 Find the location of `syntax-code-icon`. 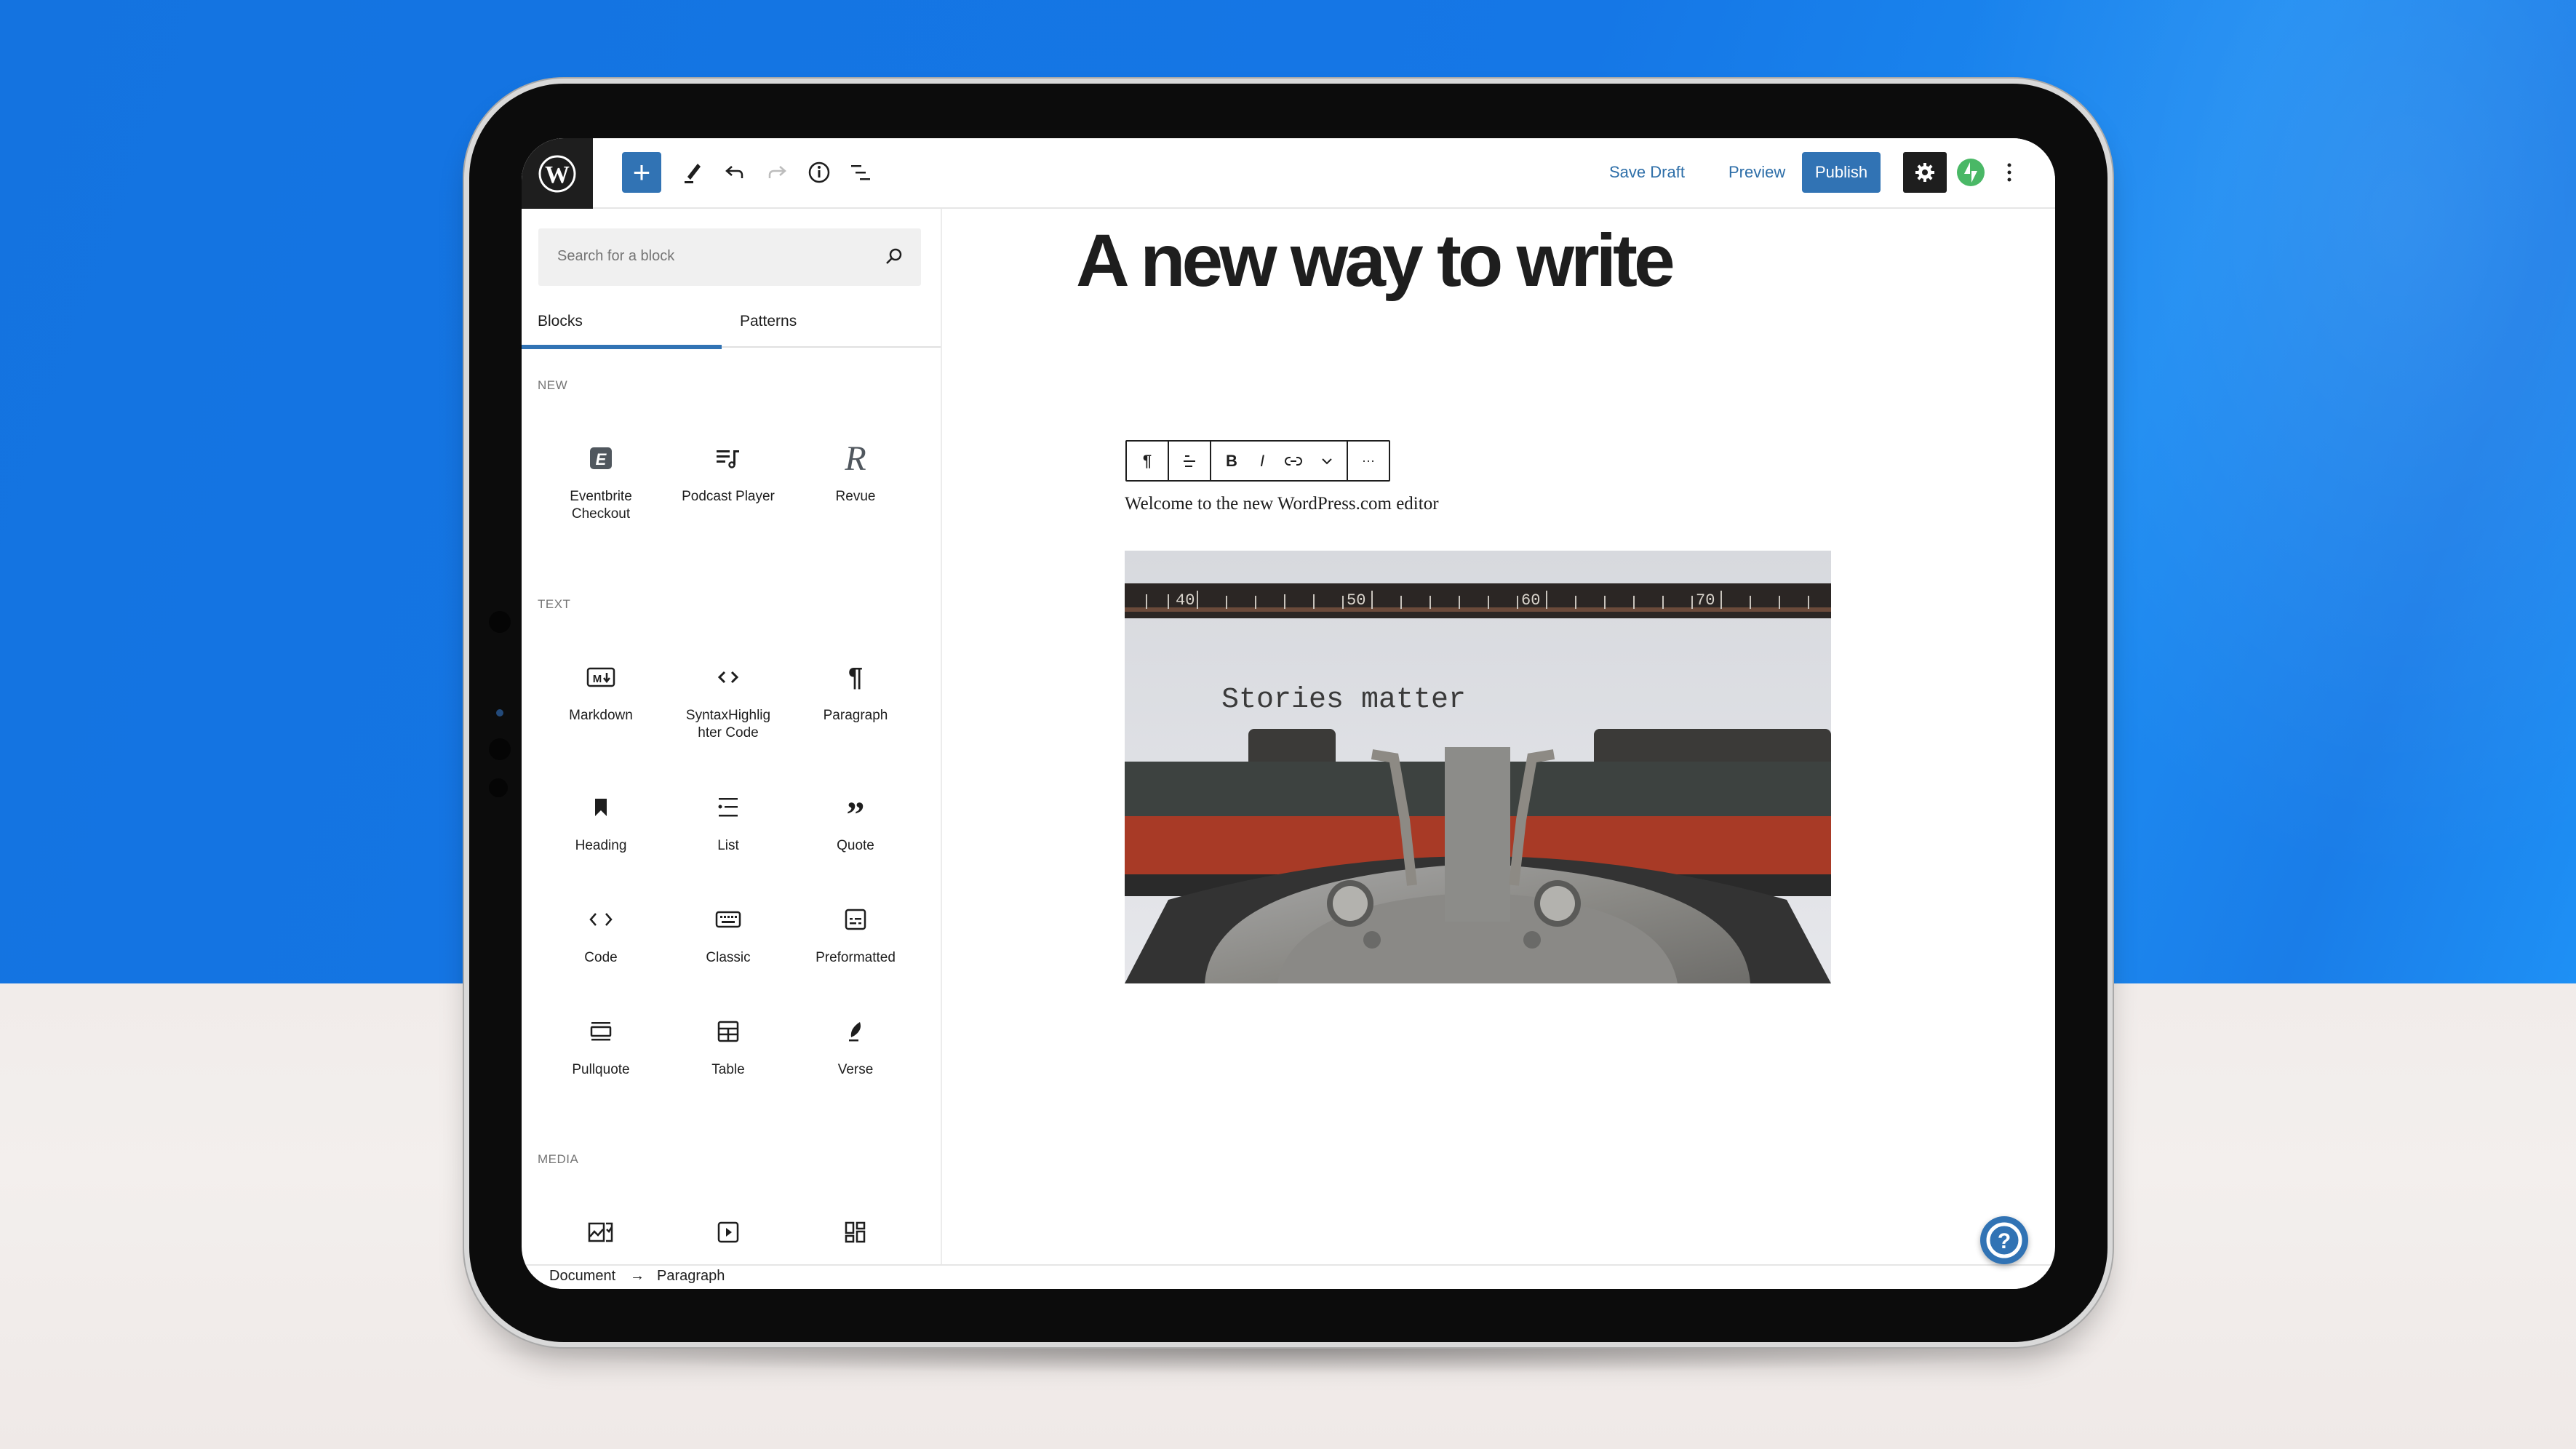

syntax-code-icon is located at coordinates (728, 678).